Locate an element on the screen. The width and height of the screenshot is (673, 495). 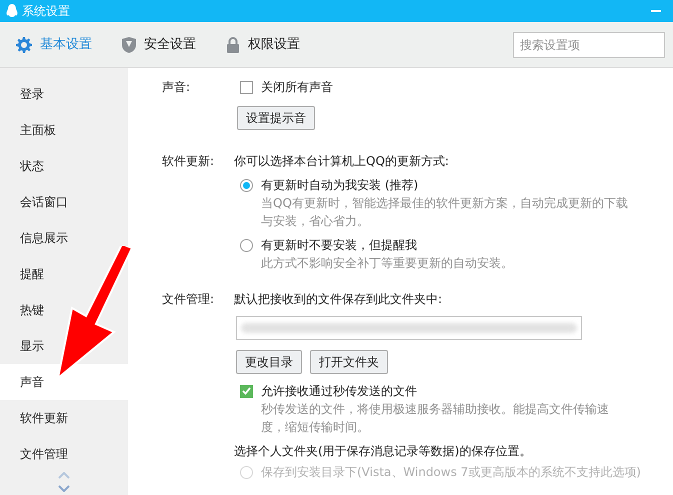
sidebar-item: 声音 is located at coordinates (64, 382).